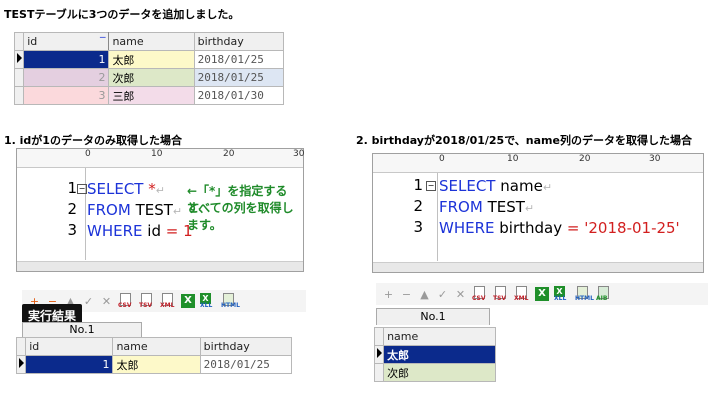  Describe the element at coordinates (66, 95) in the screenshot. I see `cell-id: 3` at that location.